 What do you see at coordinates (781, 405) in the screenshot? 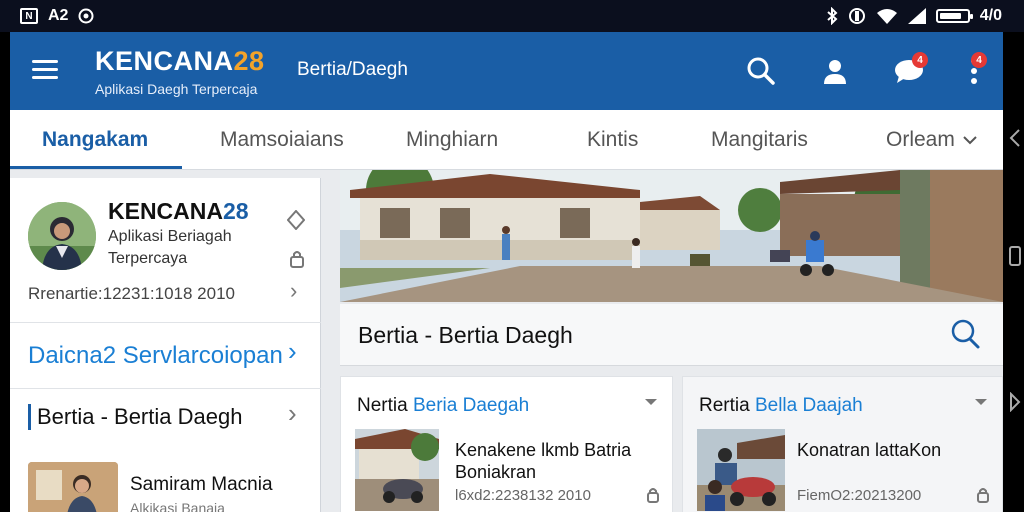
I see `card-header: Rertia Bella Daajah` at bounding box center [781, 405].